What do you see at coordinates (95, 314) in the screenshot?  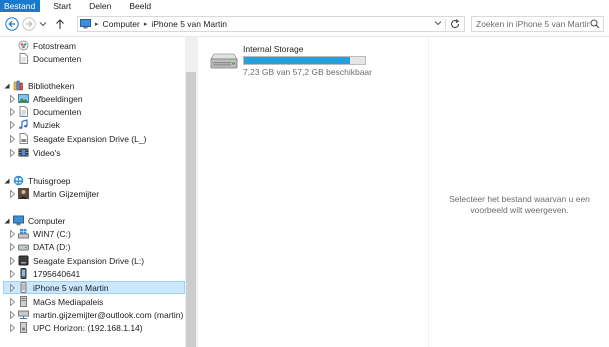 I see `nav-item-onedrive-martin: martin.gijzemijter@outlook.com (martin)` at bounding box center [95, 314].